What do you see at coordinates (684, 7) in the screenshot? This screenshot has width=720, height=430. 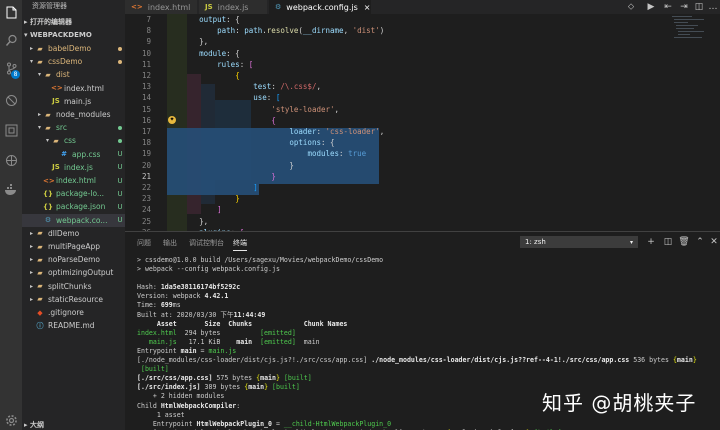 I see `go-forward-icon: ⇥` at bounding box center [684, 7].